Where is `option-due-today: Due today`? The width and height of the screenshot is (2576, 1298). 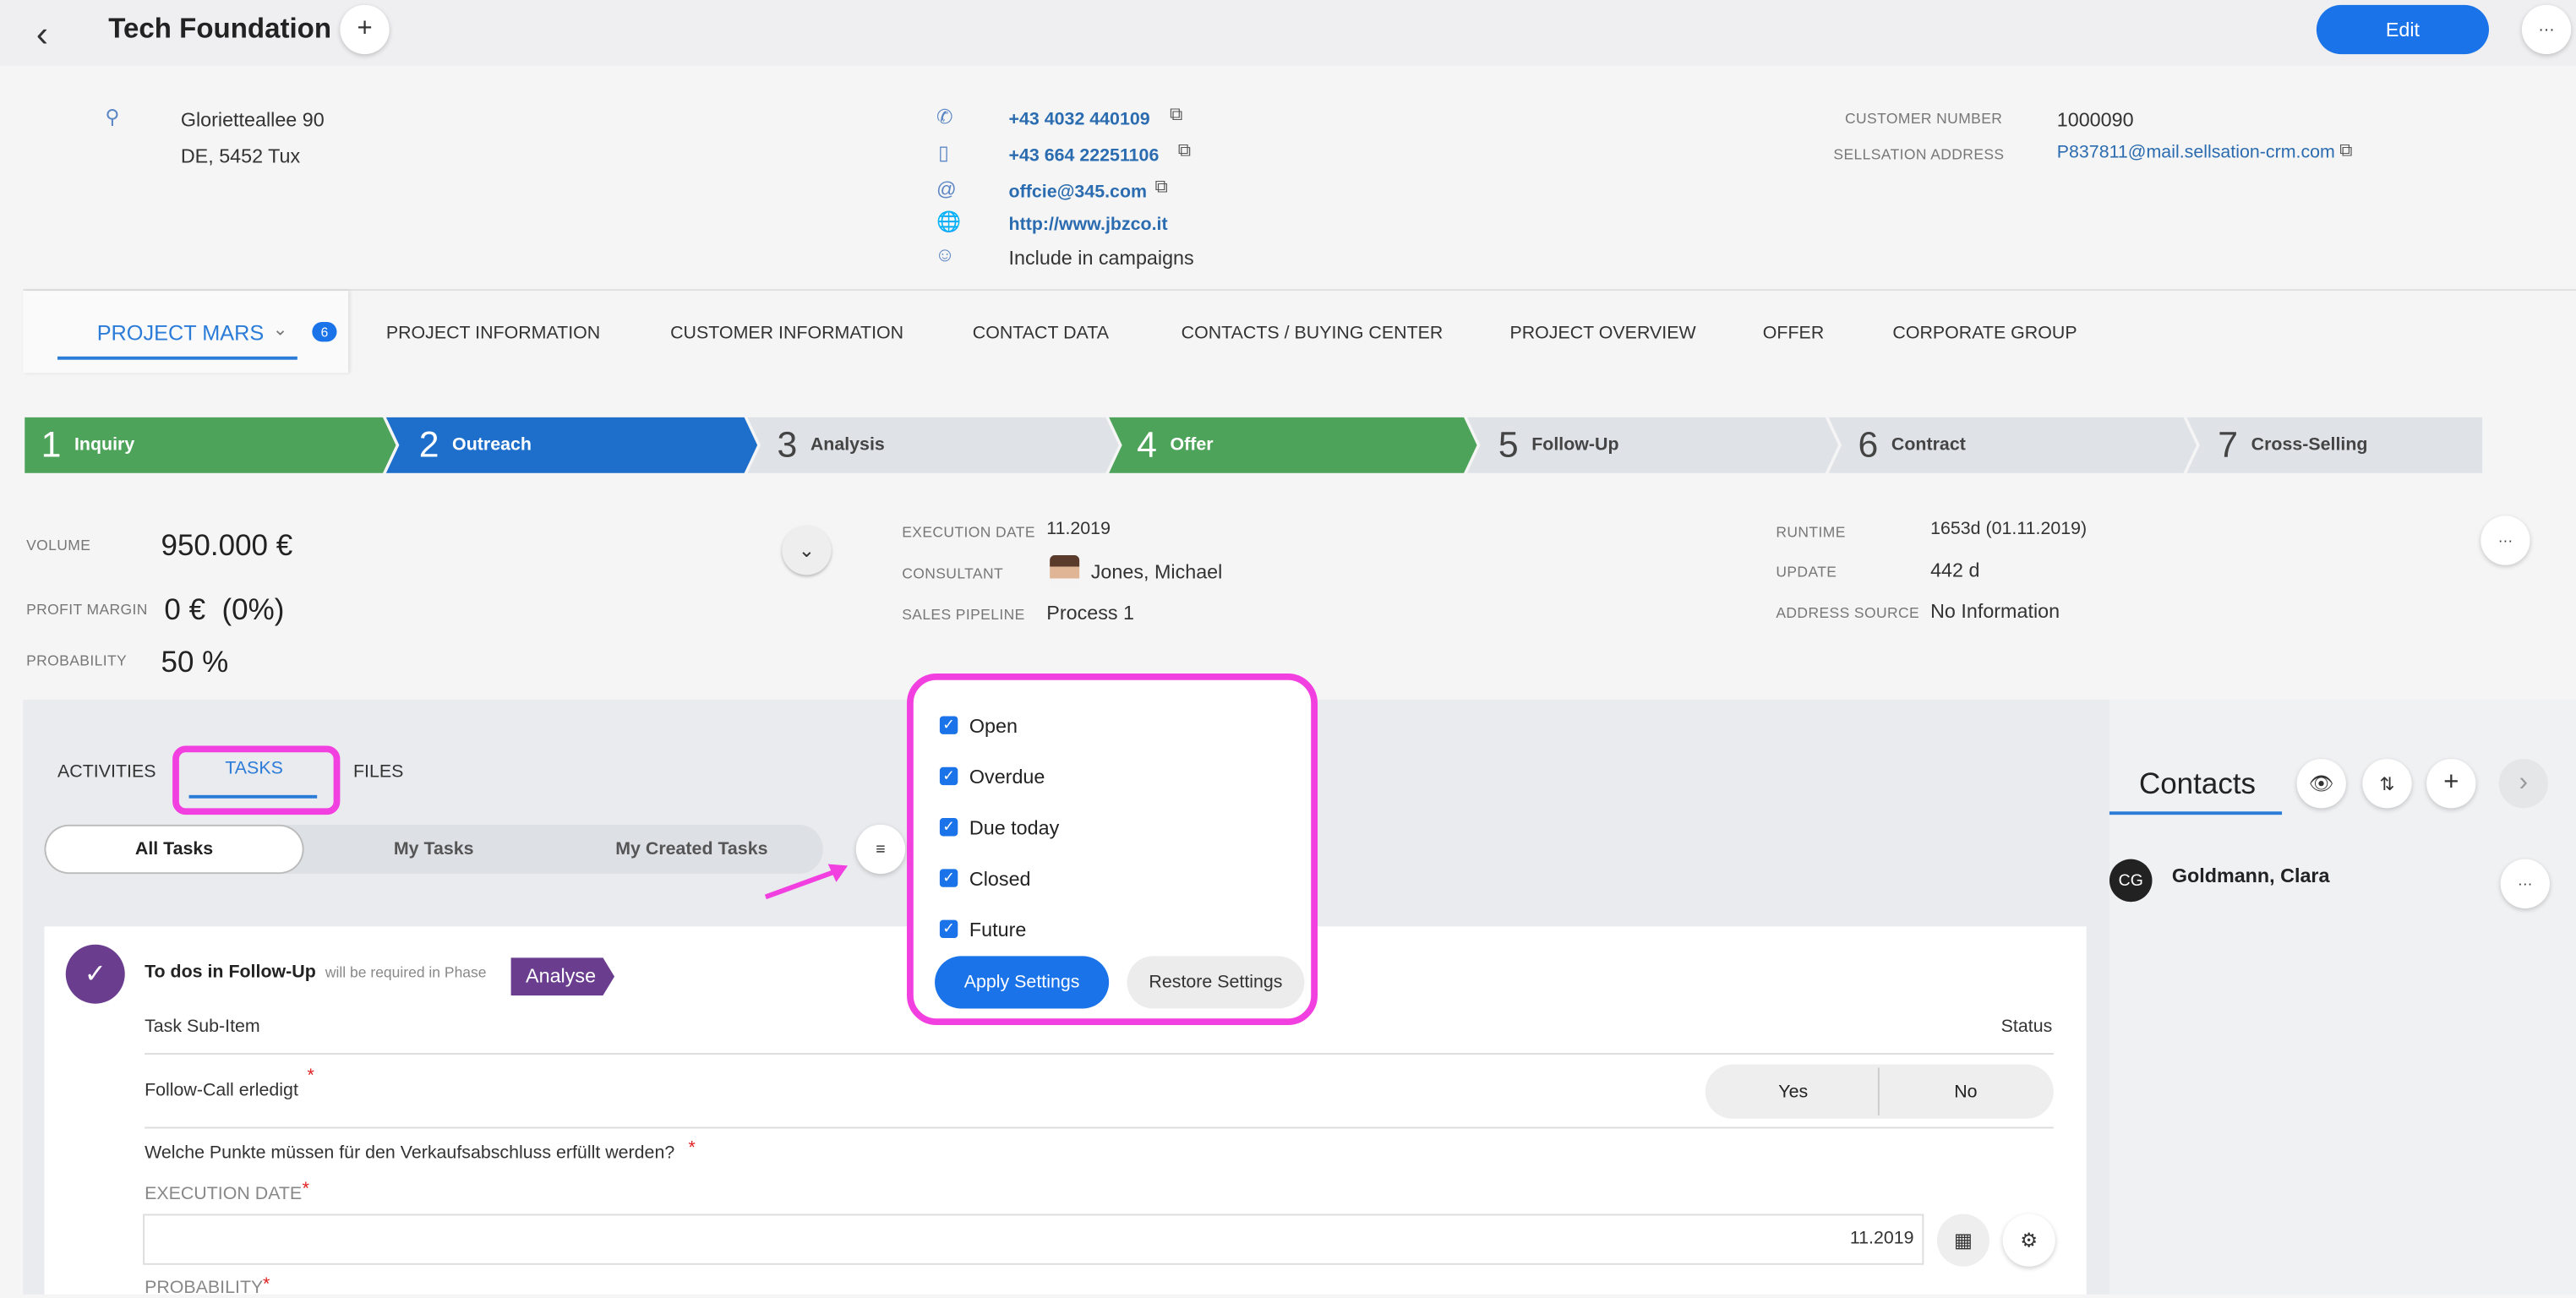
option-due-today: Due today is located at coordinates (1014, 828).